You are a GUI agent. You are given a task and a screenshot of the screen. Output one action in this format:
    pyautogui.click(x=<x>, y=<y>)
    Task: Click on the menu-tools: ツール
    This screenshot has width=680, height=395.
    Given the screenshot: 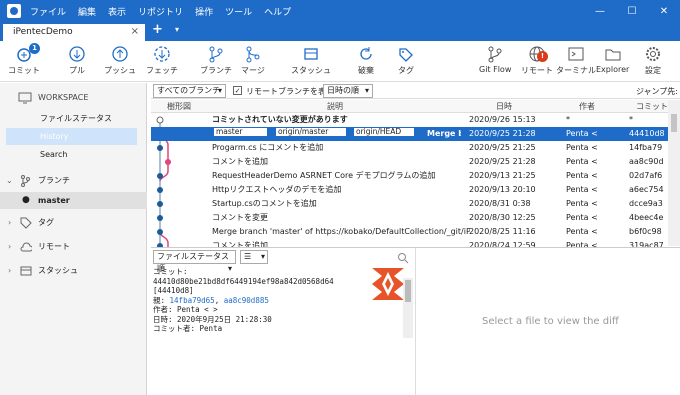 What is the action you would take?
    pyautogui.click(x=238, y=11)
    